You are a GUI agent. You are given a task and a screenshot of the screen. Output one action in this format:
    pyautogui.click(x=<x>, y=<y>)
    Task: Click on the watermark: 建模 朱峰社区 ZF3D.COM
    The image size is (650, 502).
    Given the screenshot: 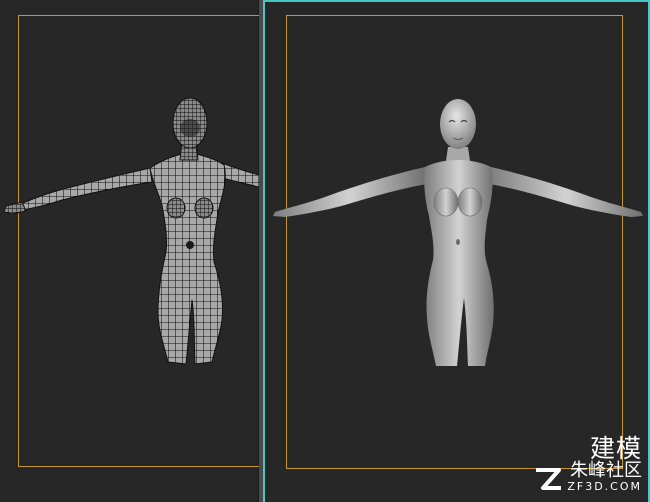 What is the action you would take?
    pyautogui.click(x=587, y=464)
    